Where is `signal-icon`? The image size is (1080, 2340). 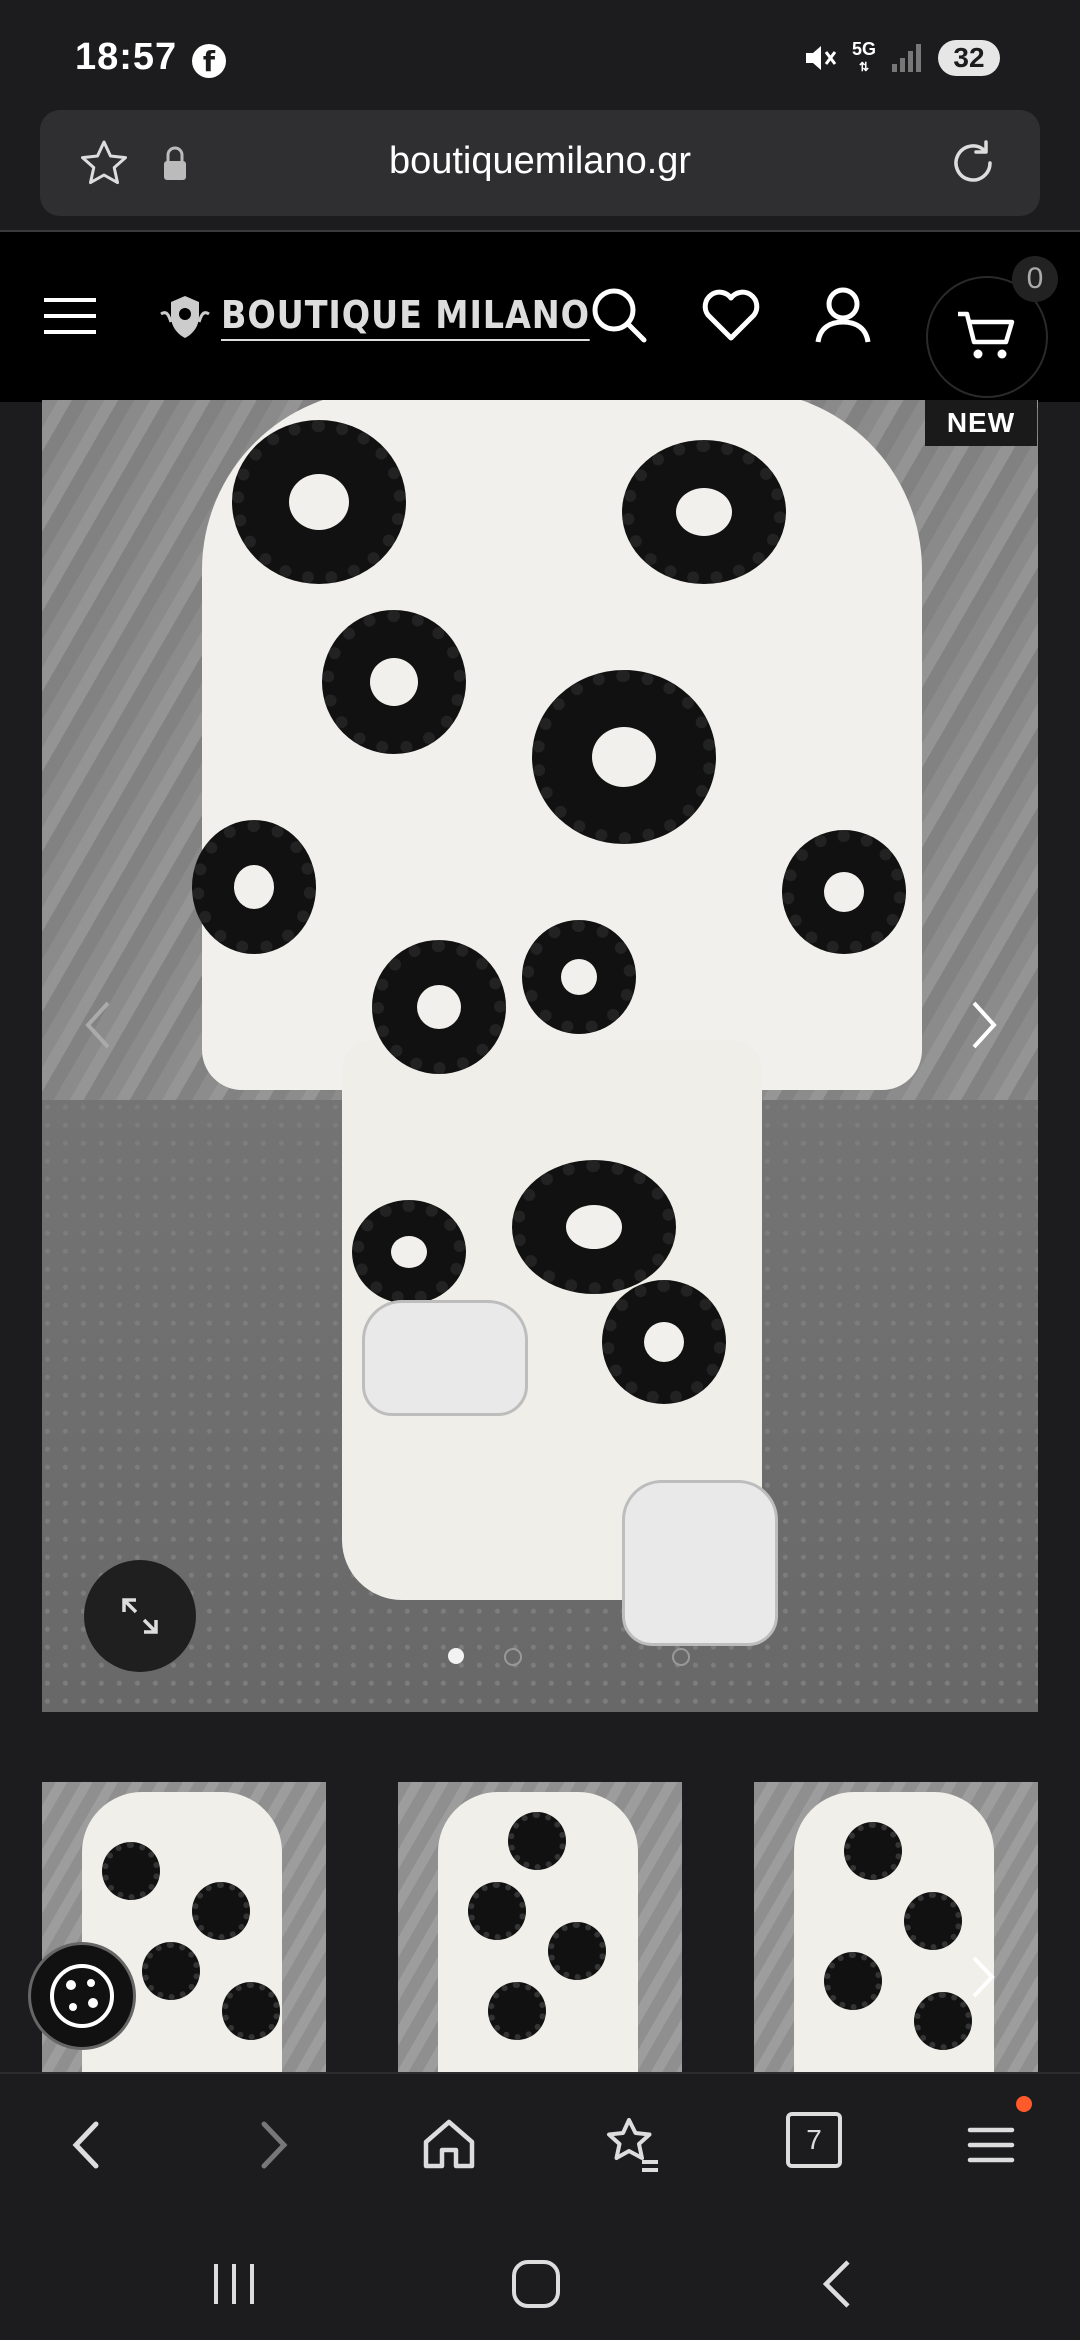
signal-icon is located at coordinates (906, 58).